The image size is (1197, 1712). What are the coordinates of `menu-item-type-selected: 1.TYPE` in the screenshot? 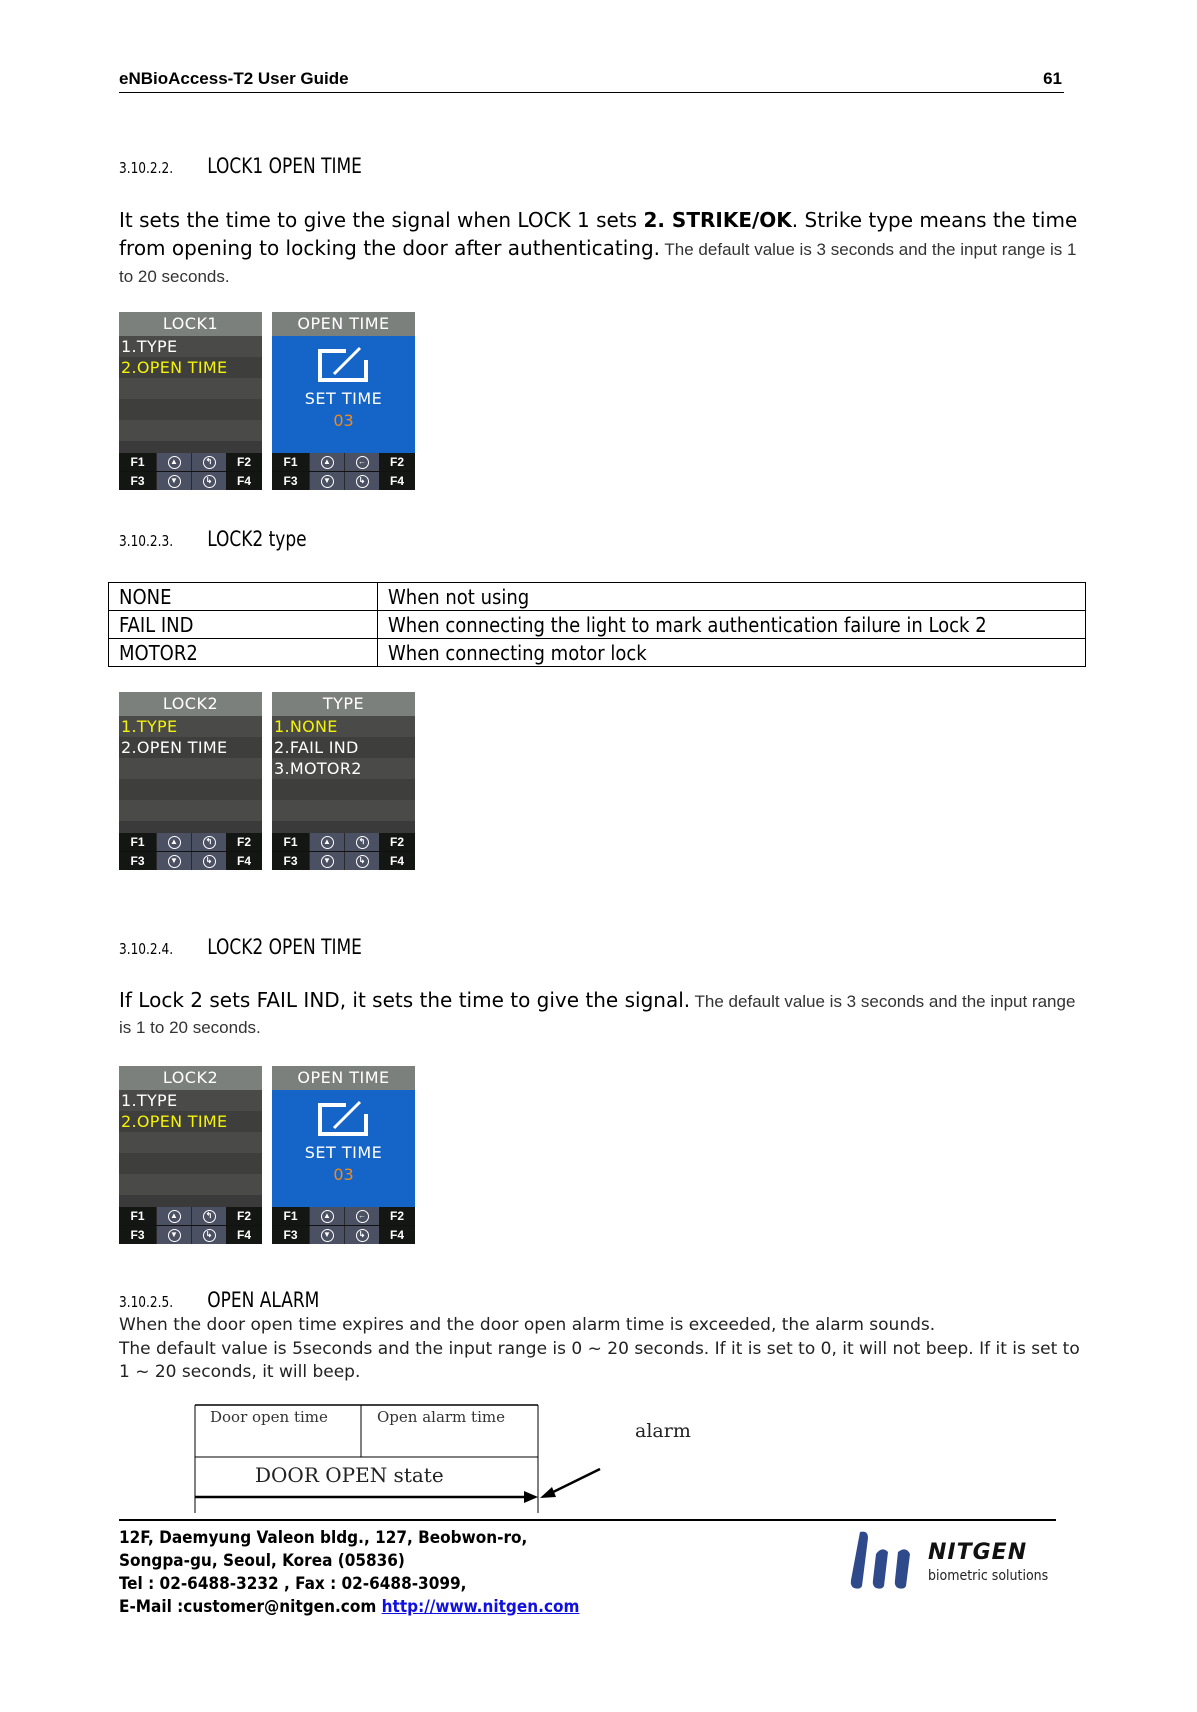 It's located at (190, 726).